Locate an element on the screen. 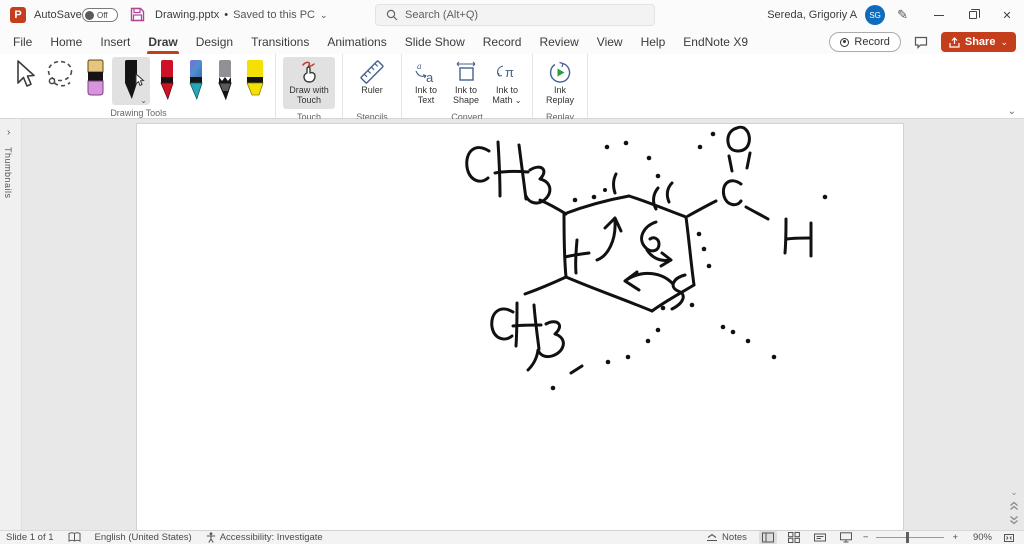 The width and height of the screenshot is (1024, 544). ink-to-math-label: Ink to Math ⌄ is located at coordinates (507, 95).